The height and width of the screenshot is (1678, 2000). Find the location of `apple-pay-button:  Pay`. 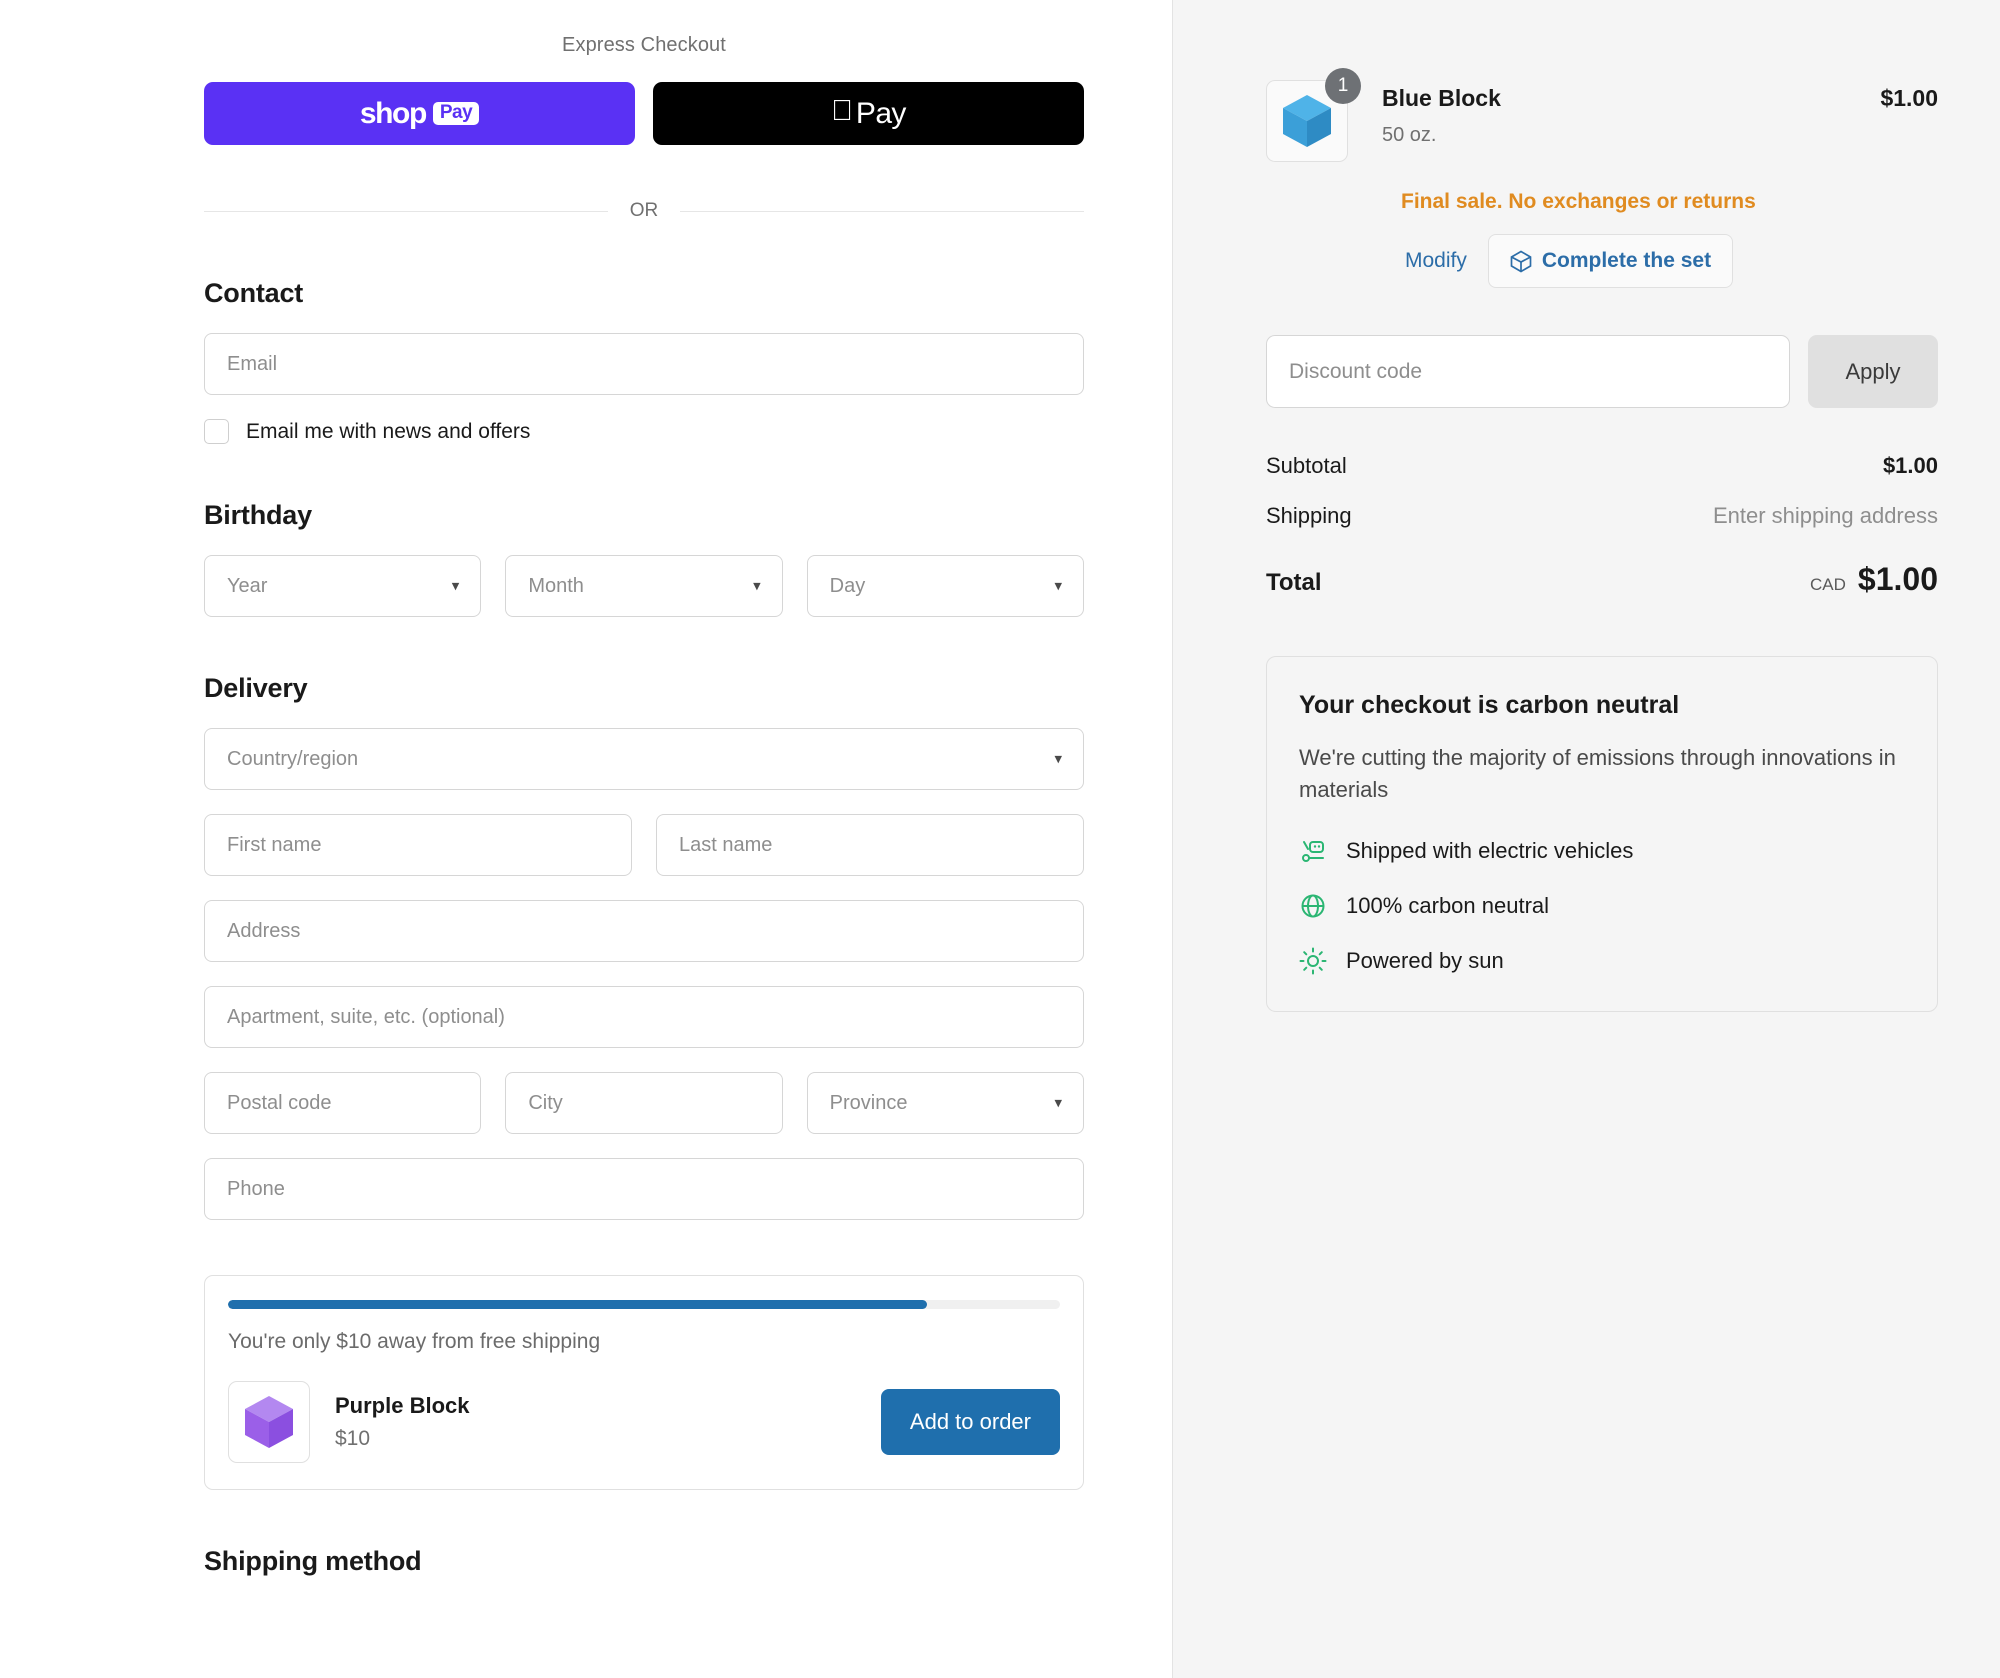

apple-pay-button:  Pay is located at coordinates (868, 113).